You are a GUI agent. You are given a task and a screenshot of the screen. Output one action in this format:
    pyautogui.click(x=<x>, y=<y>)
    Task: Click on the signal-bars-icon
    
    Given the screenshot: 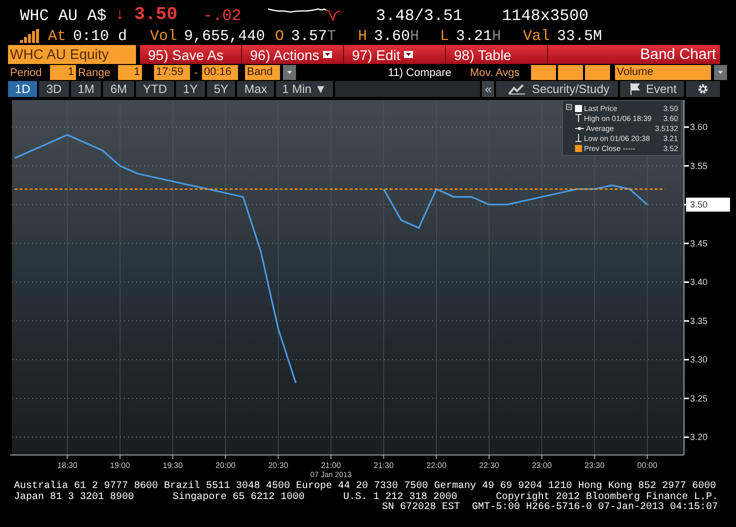 What is the action you would take?
    pyautogui.click(x=30, y=36)
    